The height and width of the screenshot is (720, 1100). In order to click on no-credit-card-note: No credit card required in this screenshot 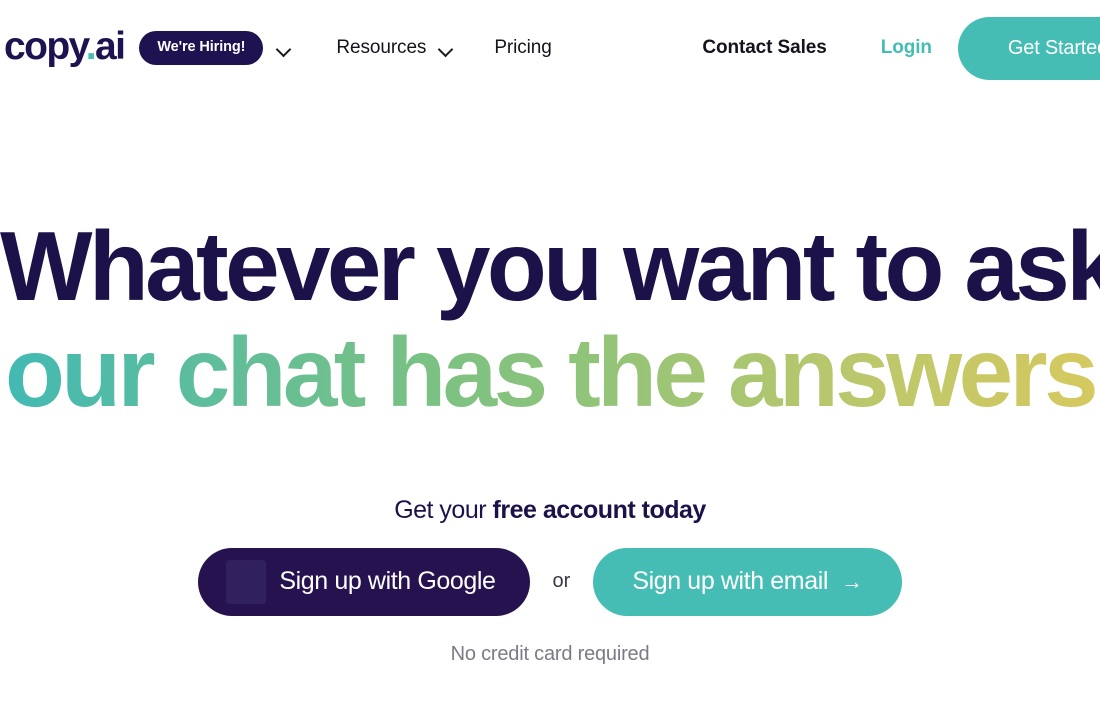, I will do `click(550, 653)`.